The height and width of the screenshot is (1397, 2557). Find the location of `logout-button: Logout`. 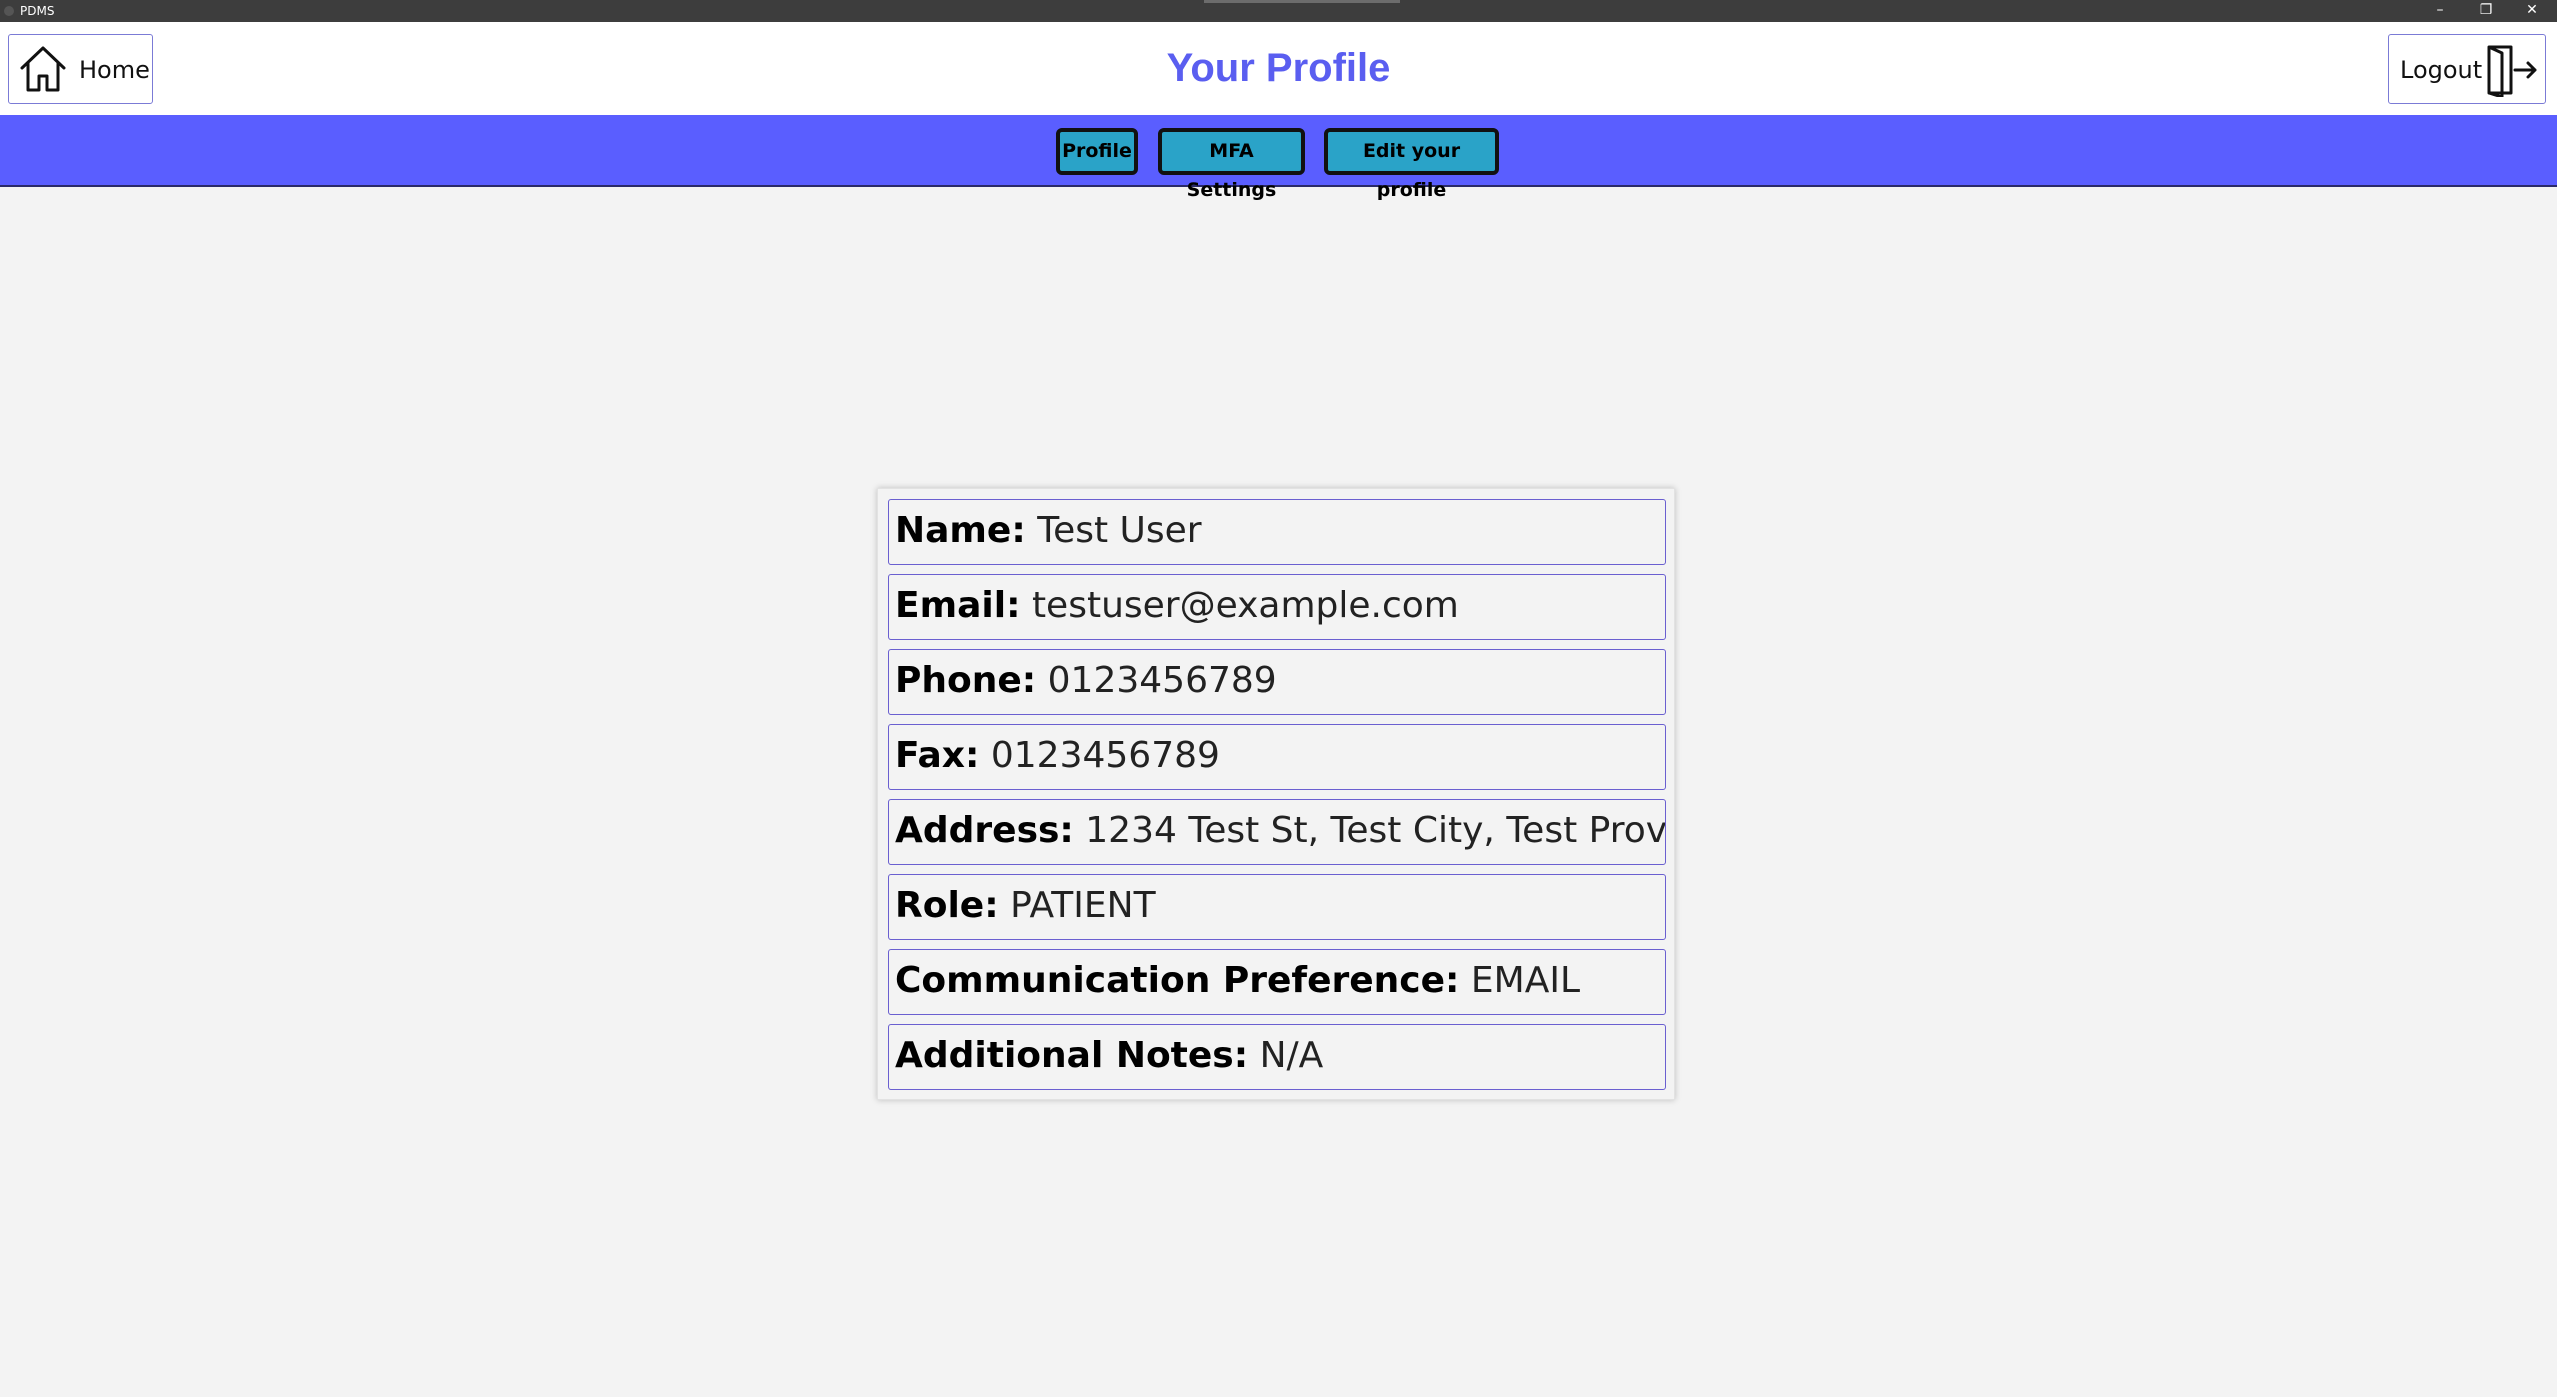

logout-button: Logout is located at coordinates (2467, 69).